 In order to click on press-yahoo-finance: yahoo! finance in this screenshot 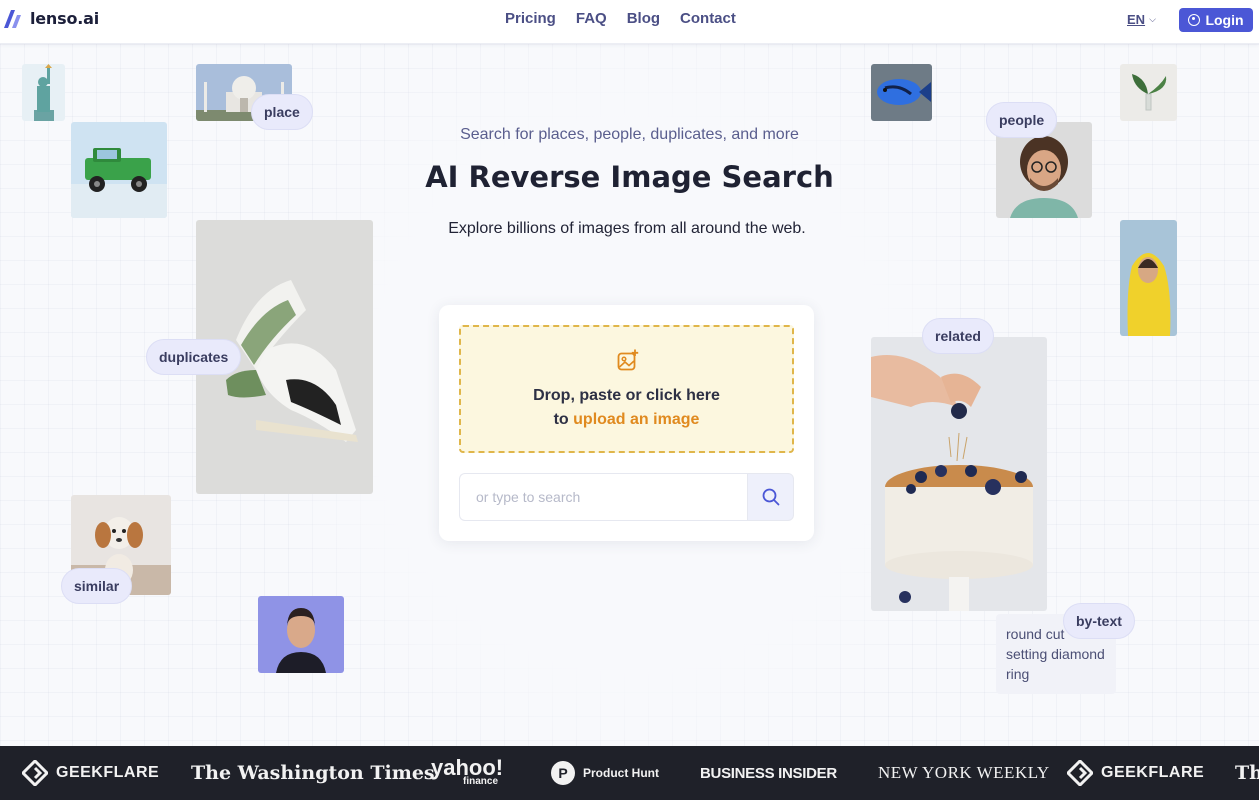, I will do `click(467, 773)`.